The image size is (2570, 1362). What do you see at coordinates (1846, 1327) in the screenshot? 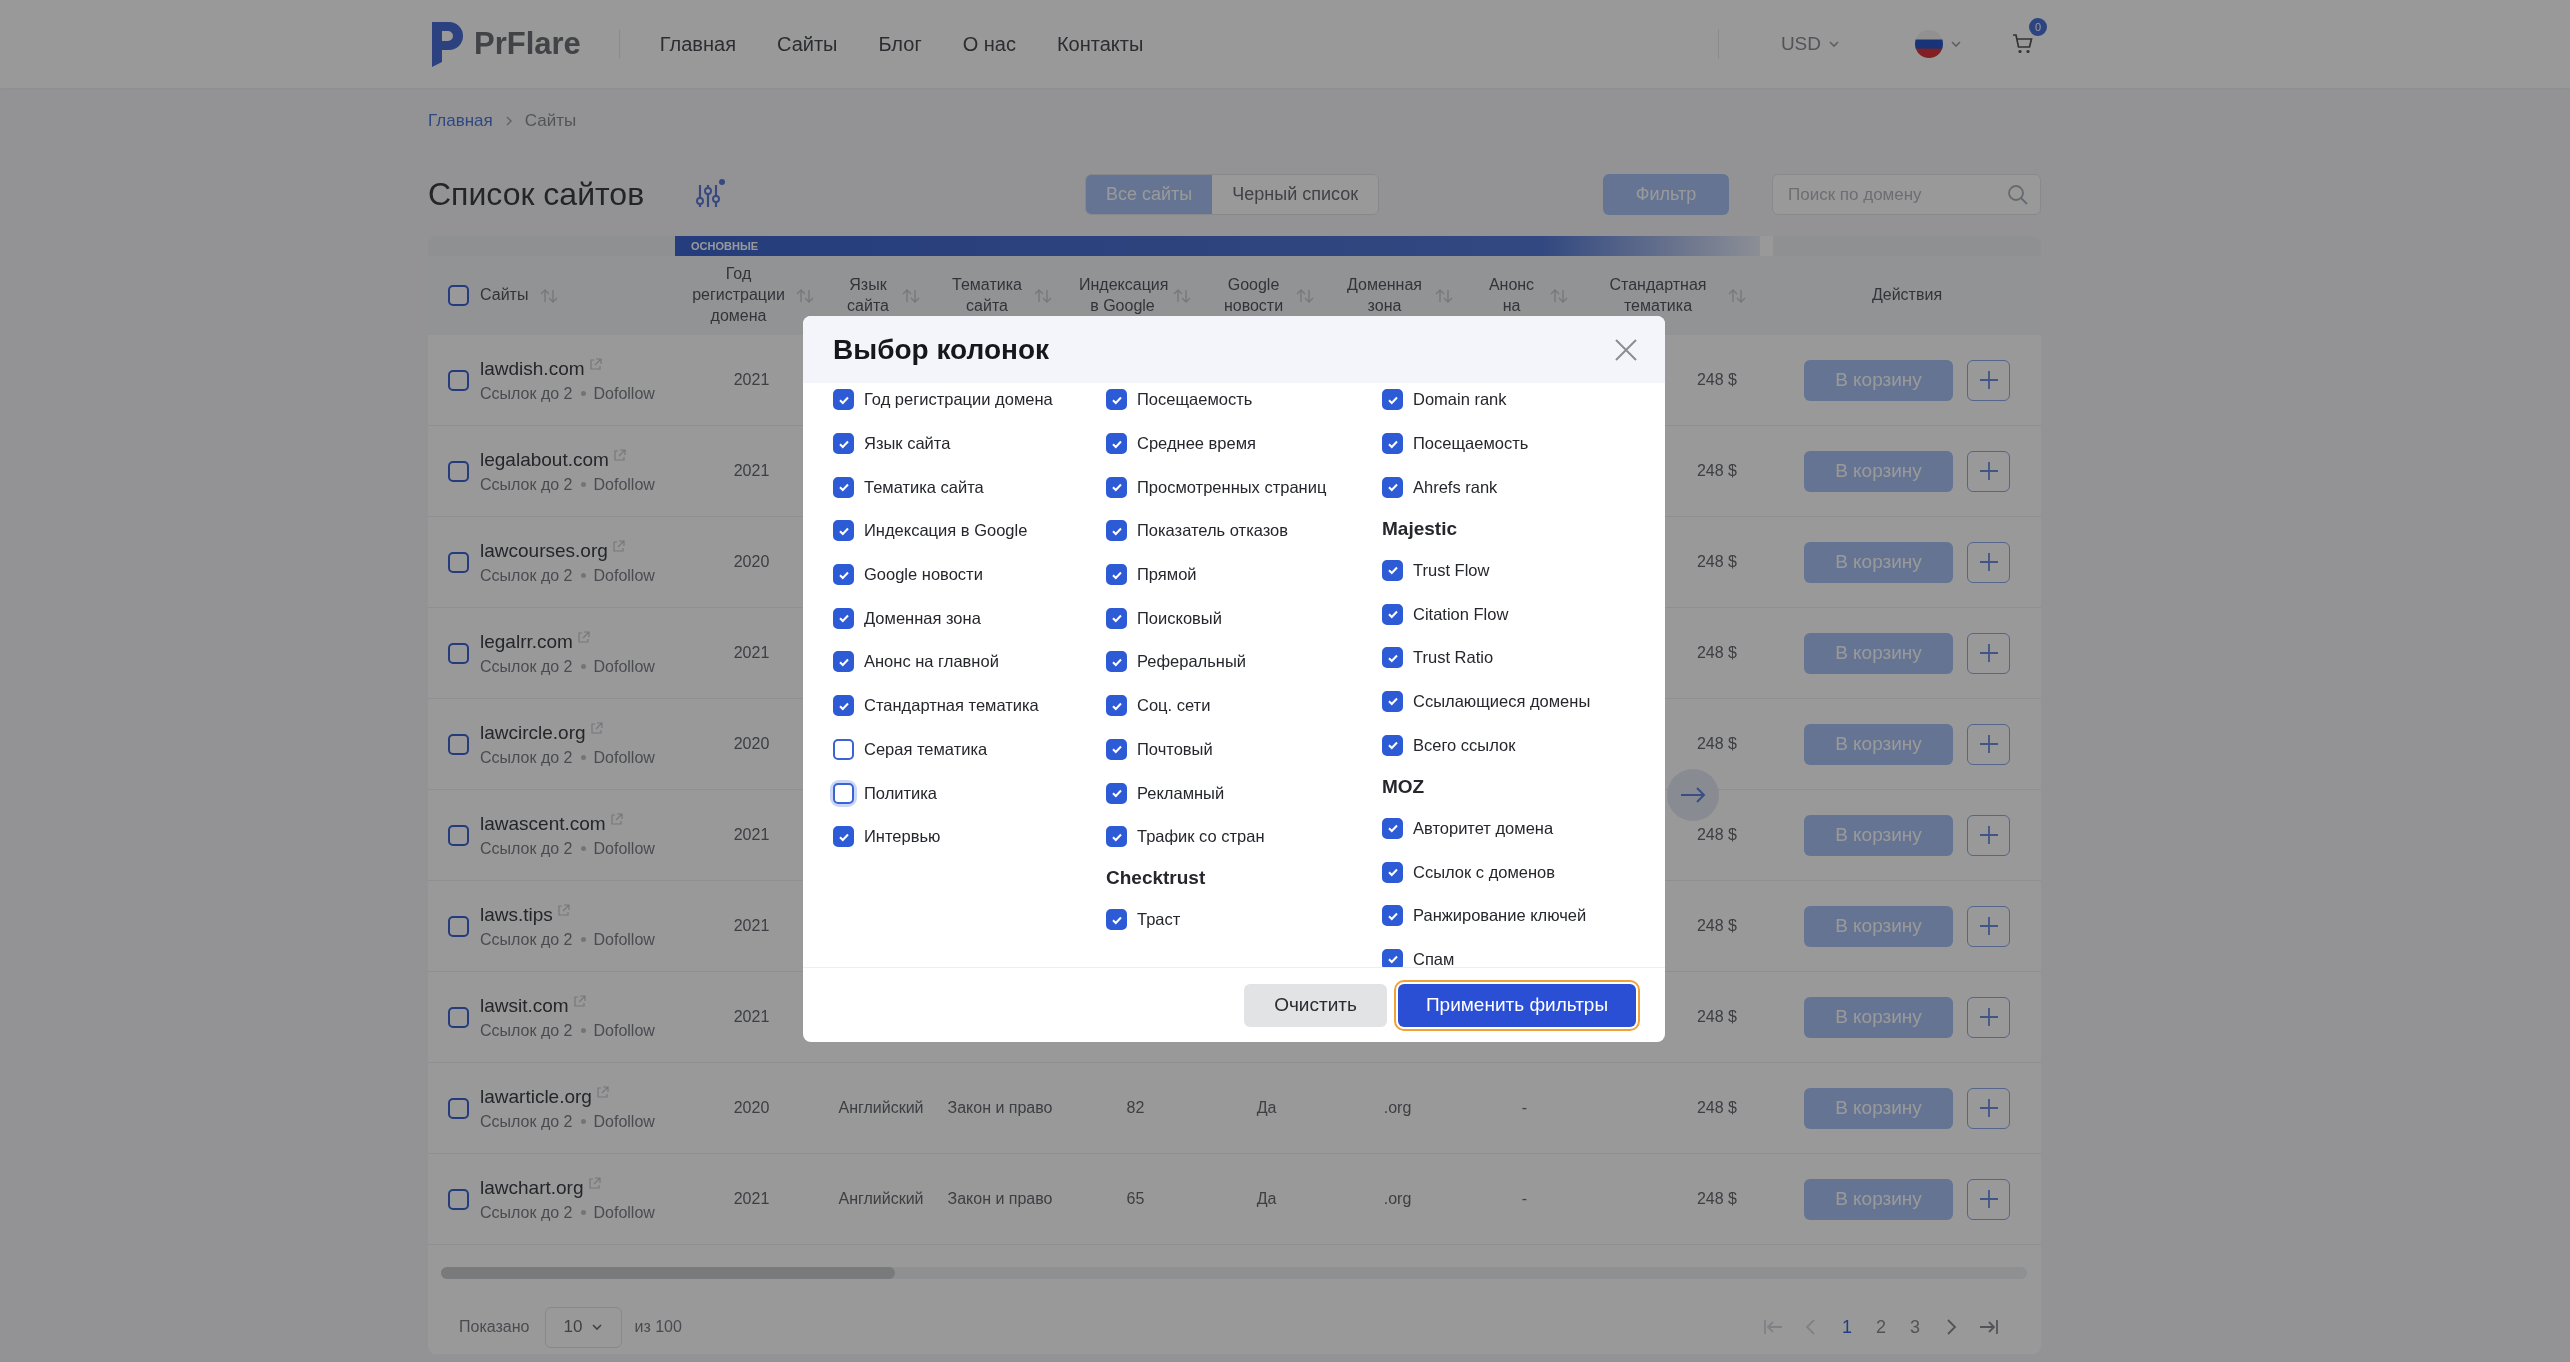
I see `page-number: 1` at bounding box center [1846, 1327].